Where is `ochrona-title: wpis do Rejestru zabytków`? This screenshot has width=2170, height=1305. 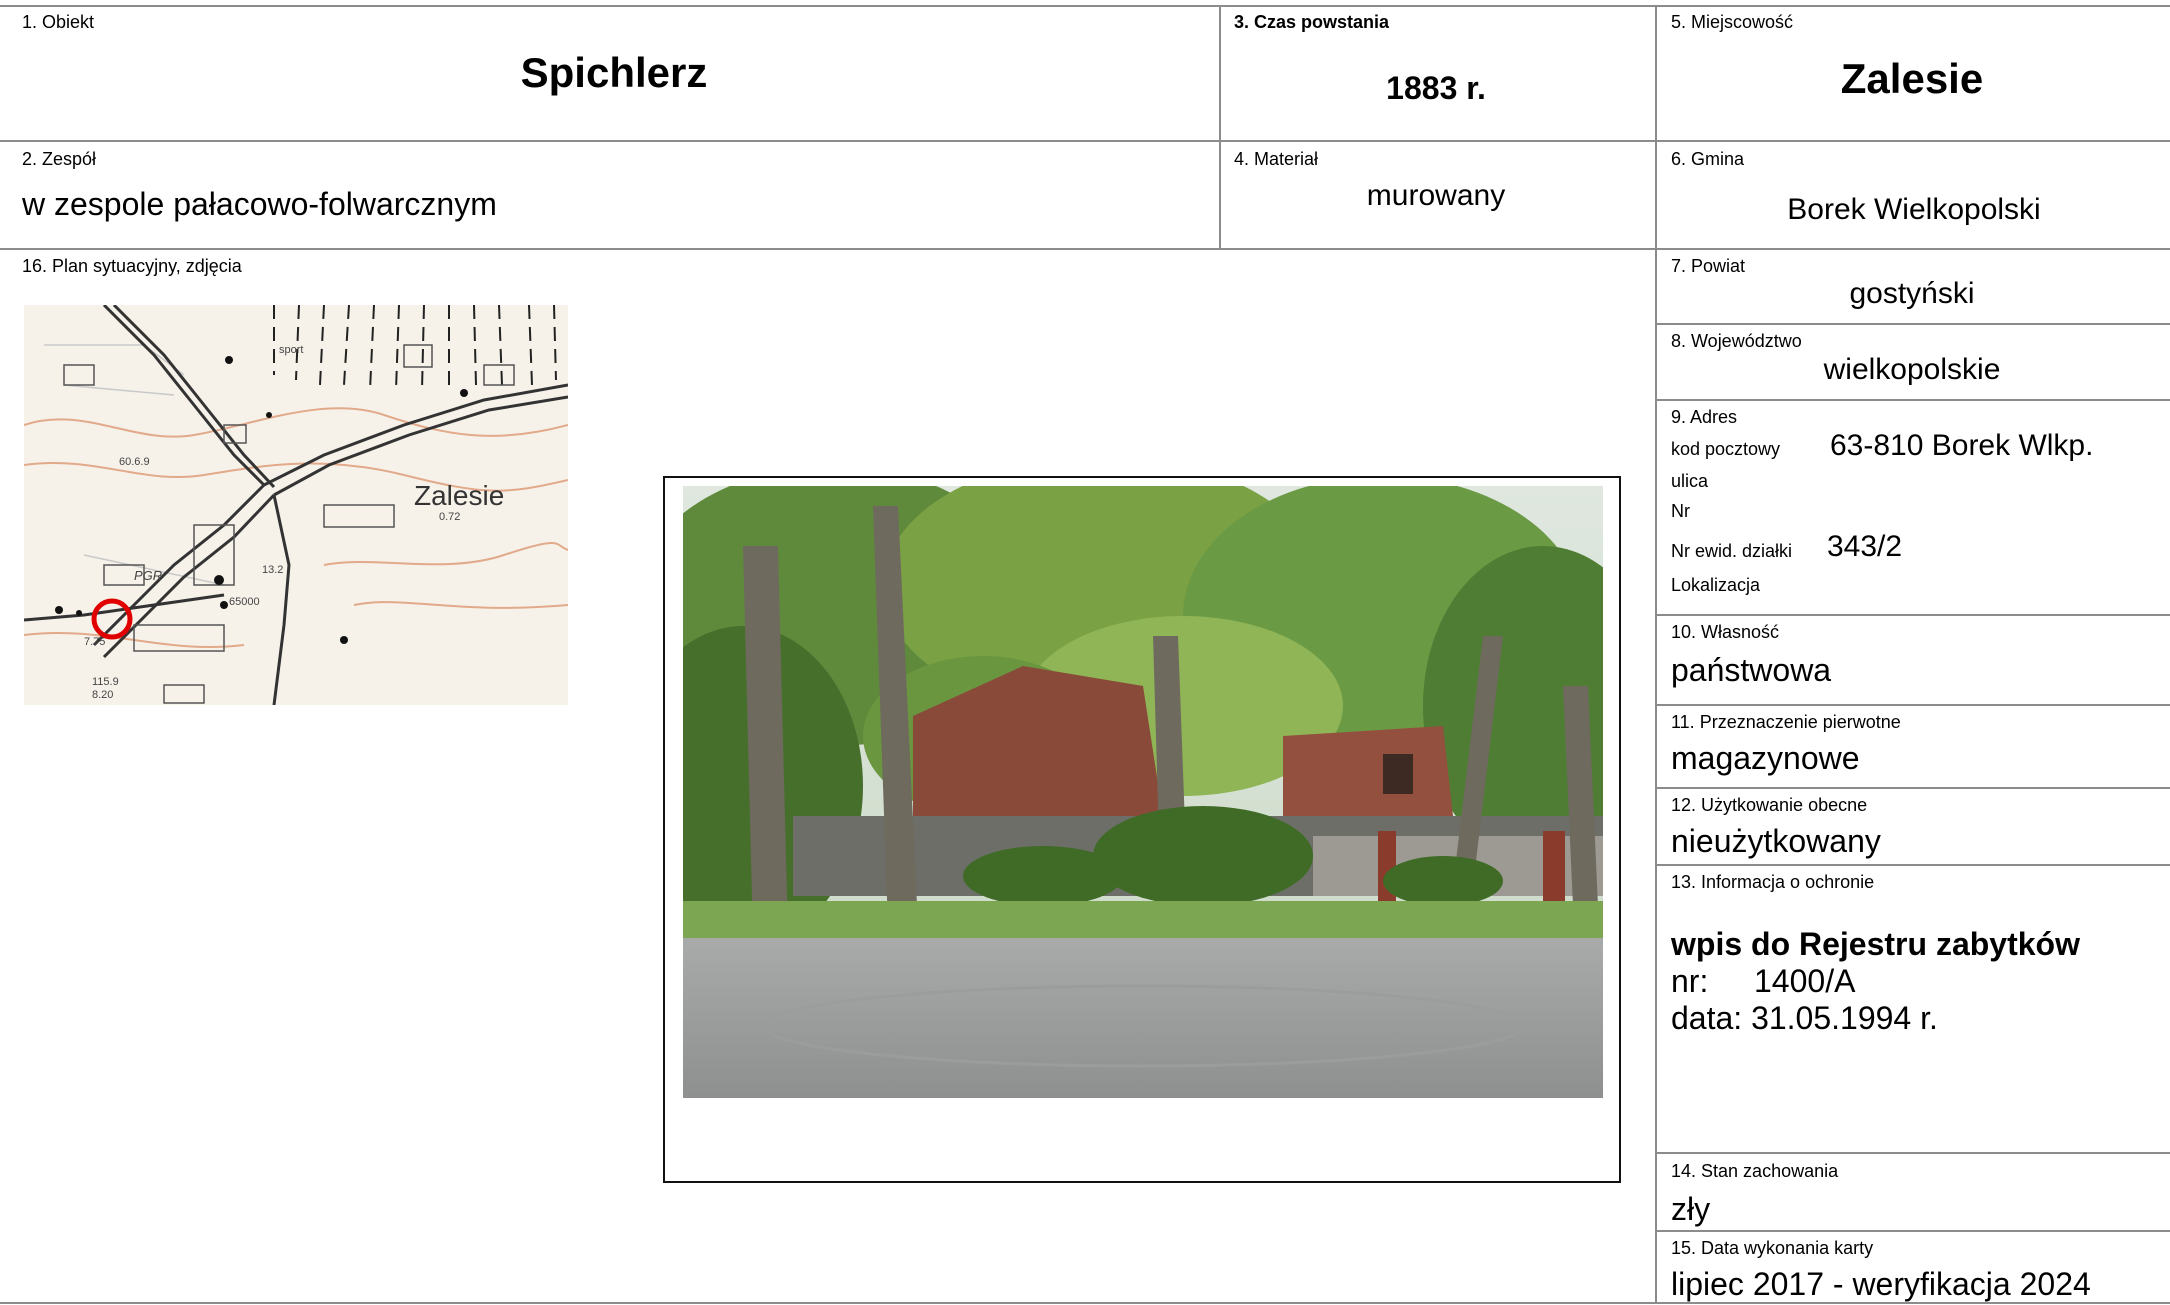 ochrona-title: wpis do Rejestru zabytków is located at coordinates (1875, 944).